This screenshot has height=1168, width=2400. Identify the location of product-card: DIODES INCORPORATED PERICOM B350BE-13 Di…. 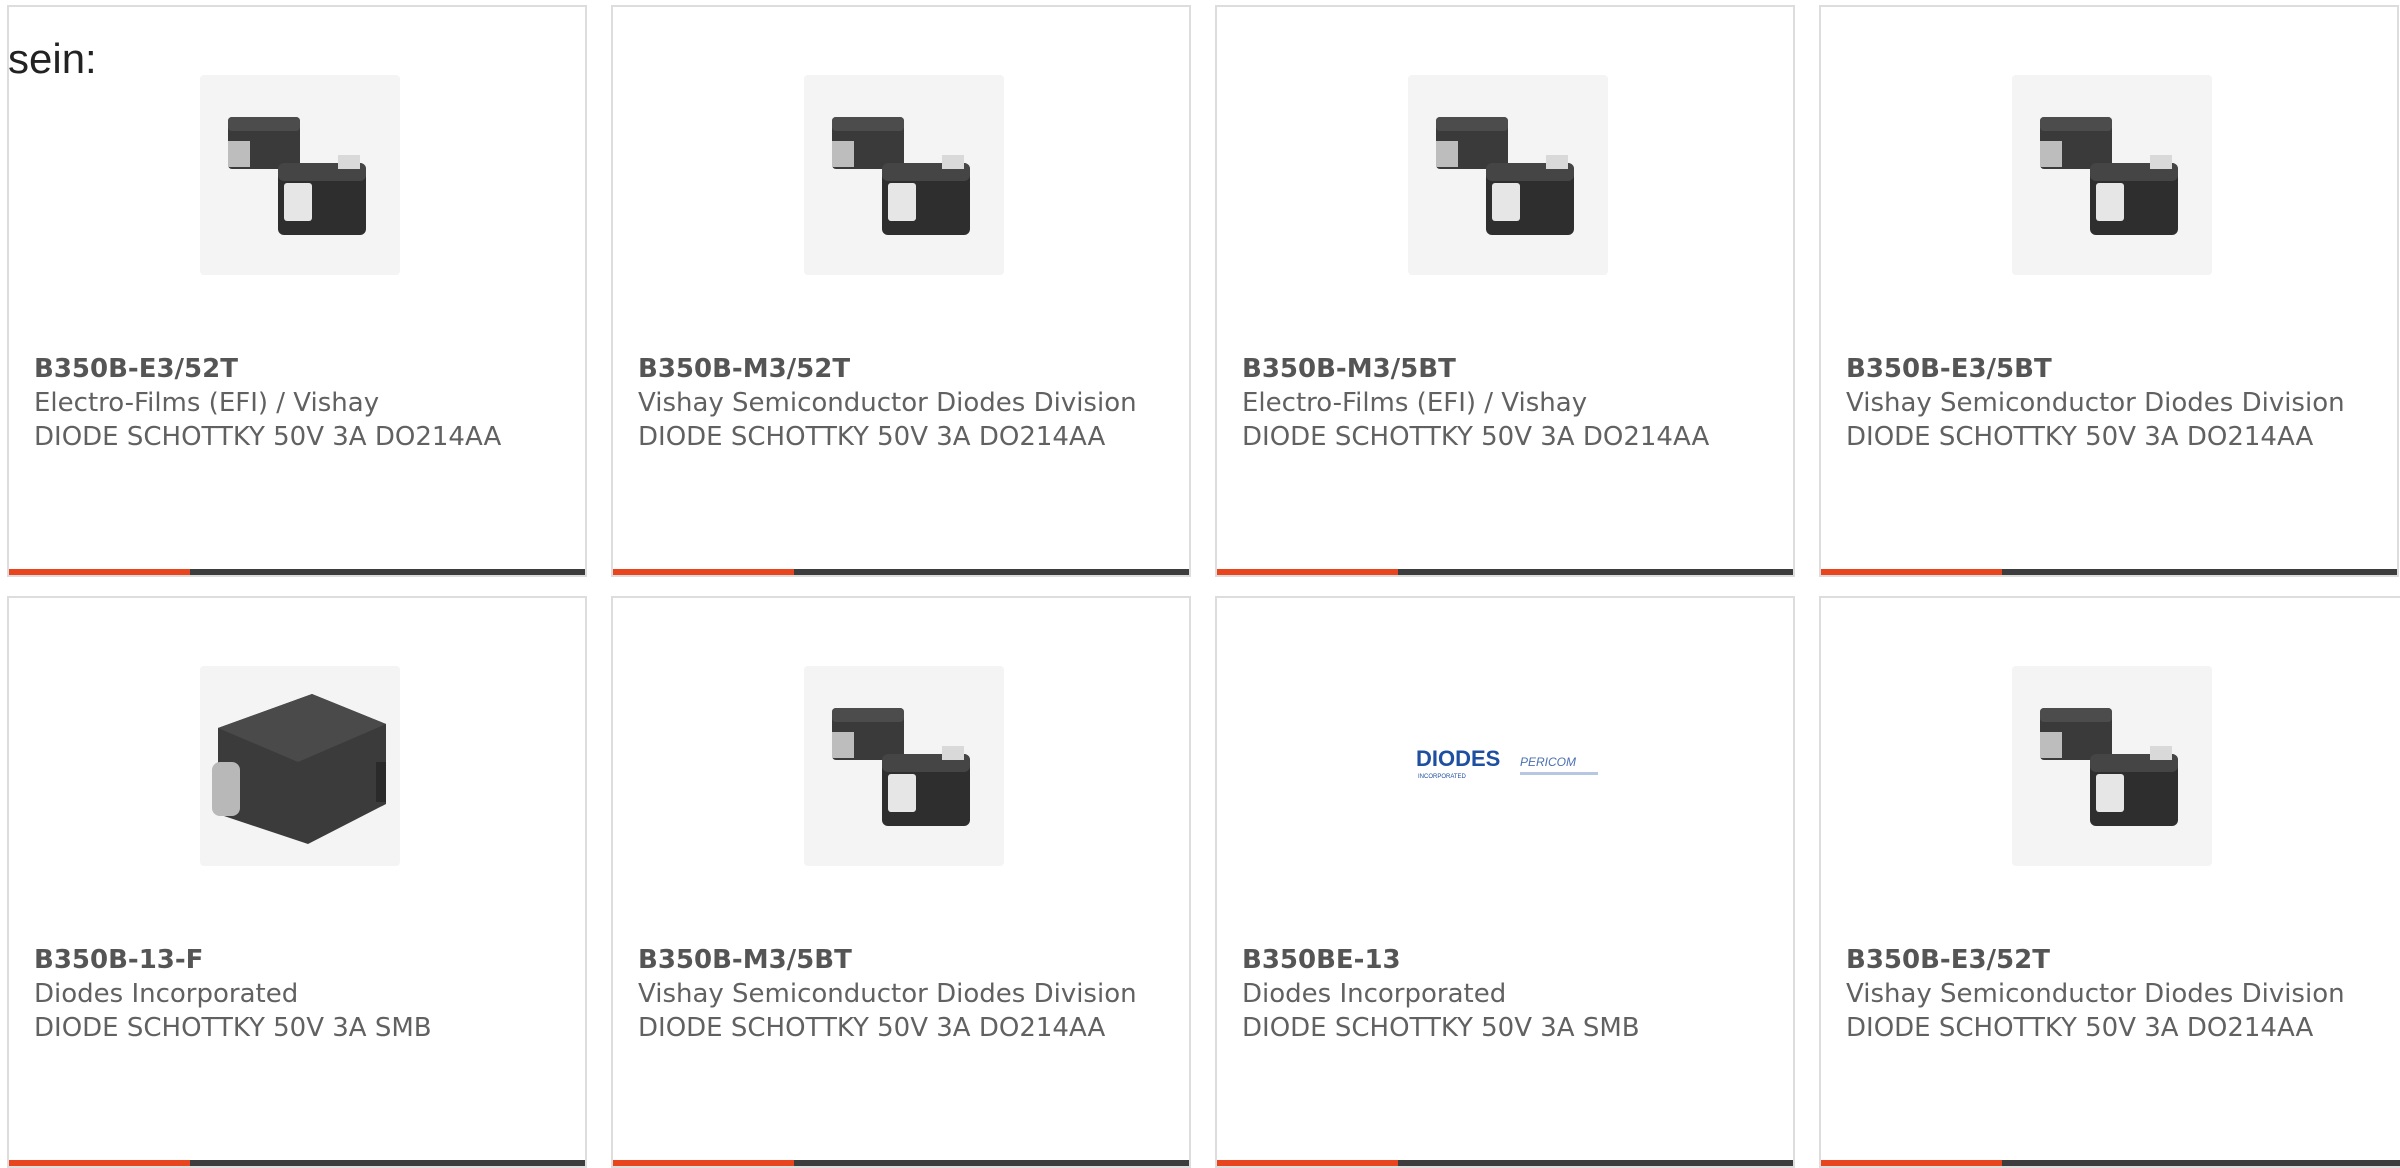
(1505, 882).